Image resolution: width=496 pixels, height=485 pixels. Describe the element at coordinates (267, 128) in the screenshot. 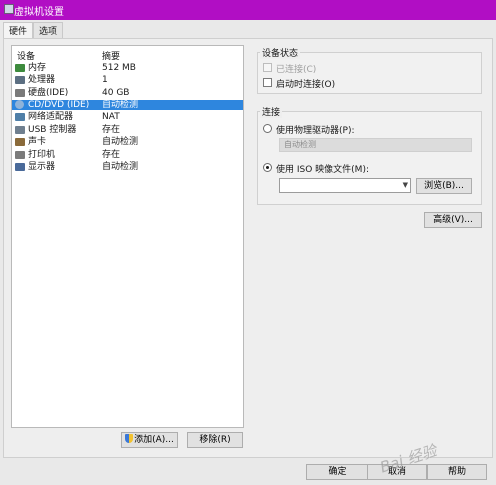

I see `physical-drive-radio` at that location.